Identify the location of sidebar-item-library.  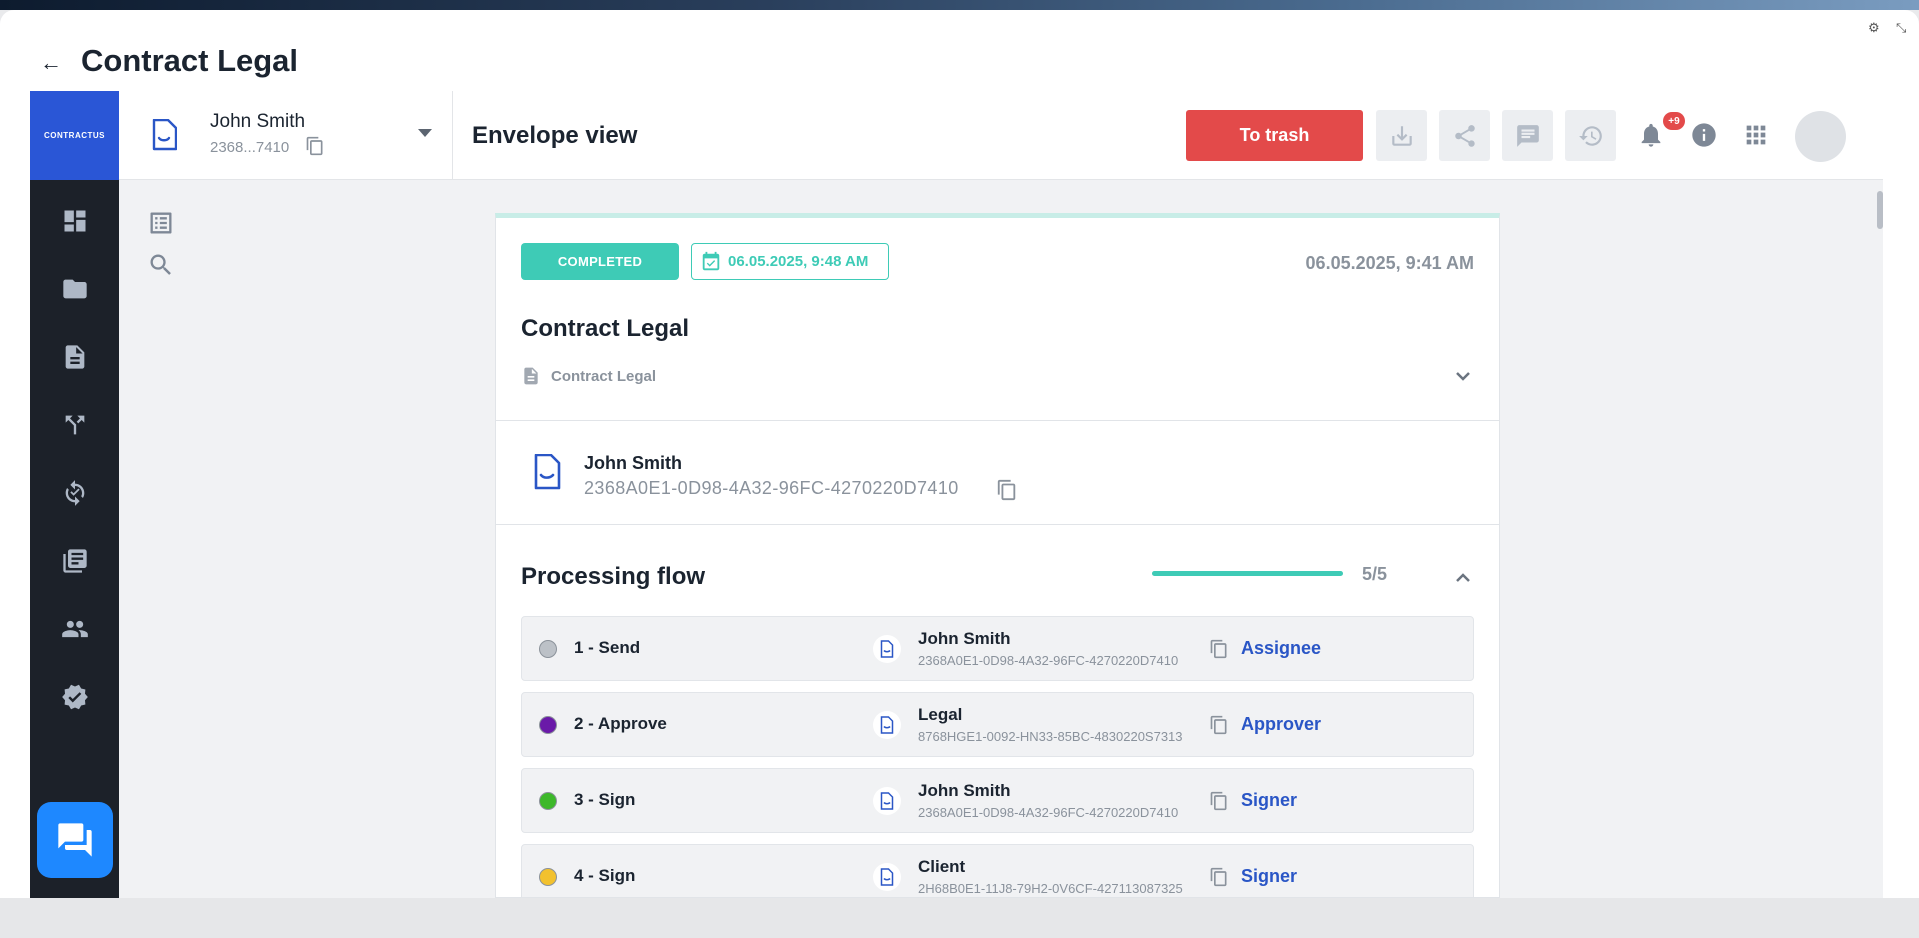
(74, 561).